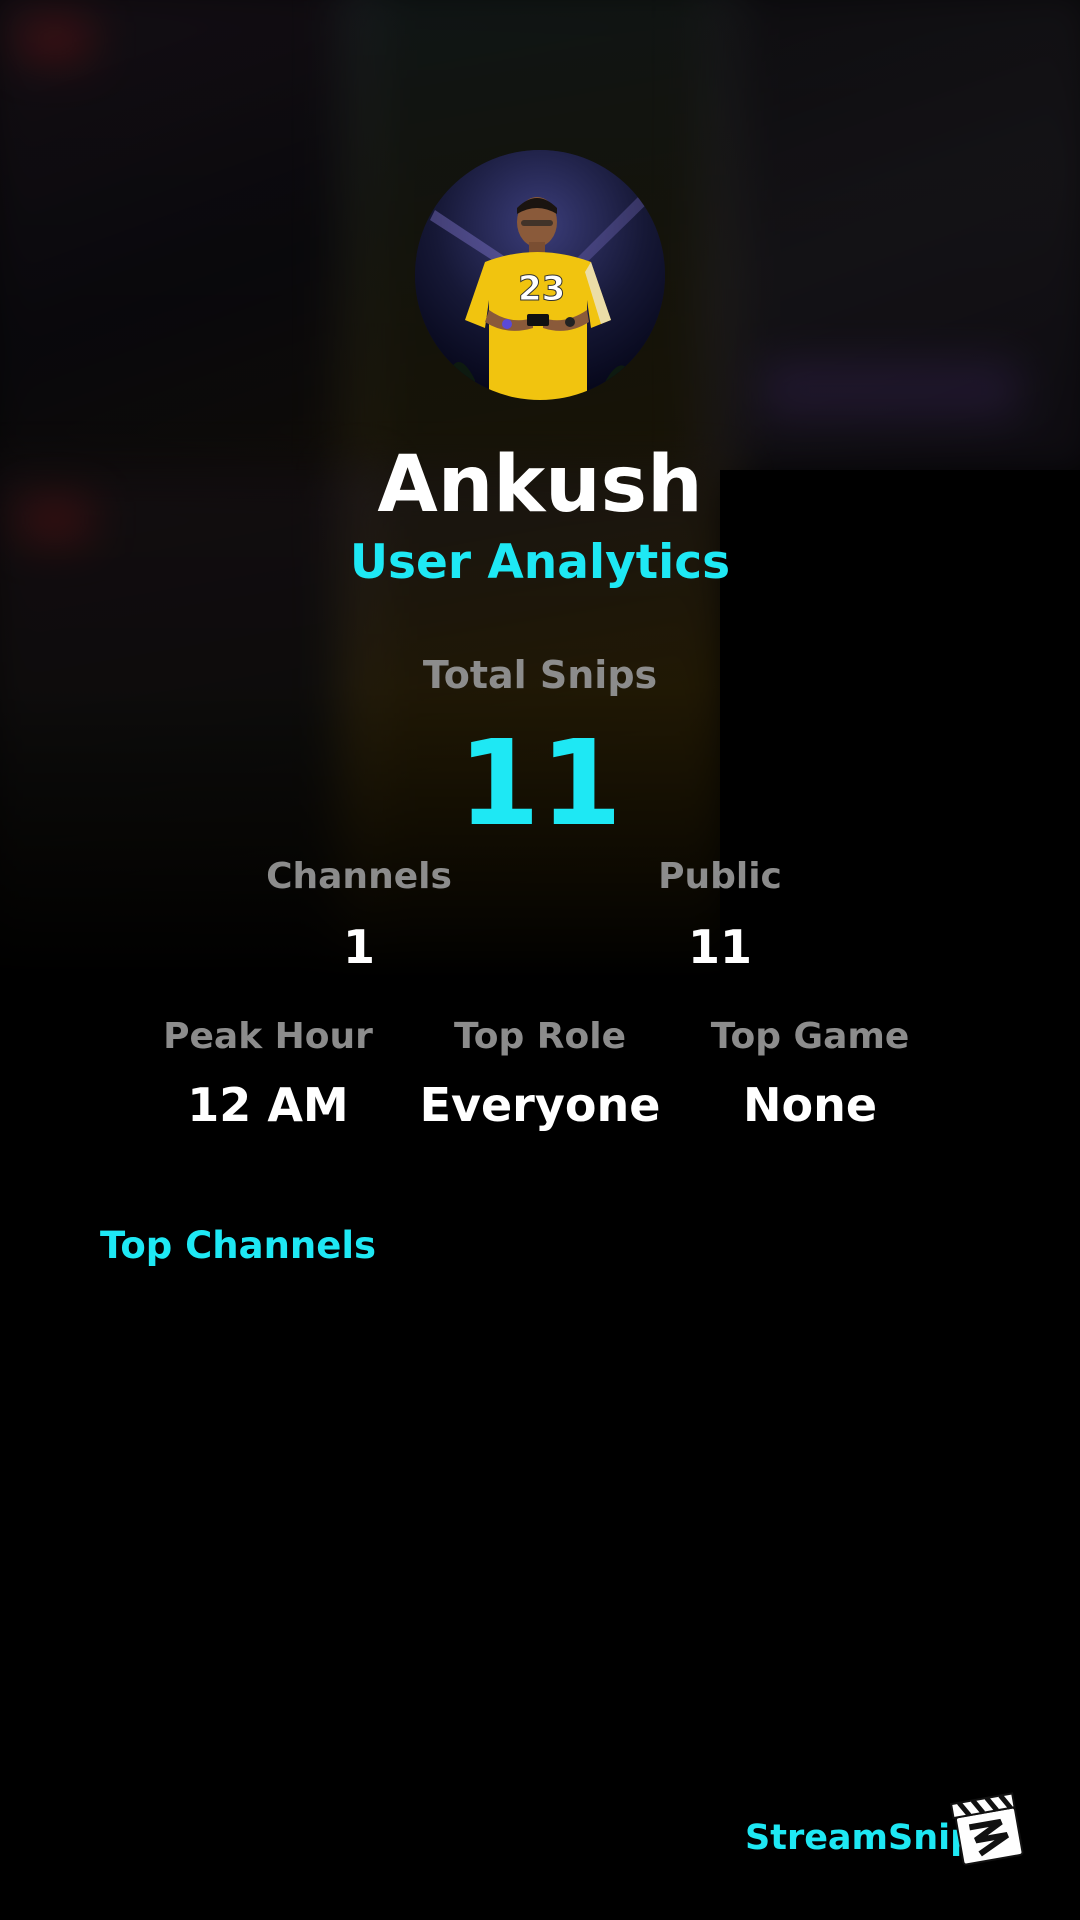 The image size is (1080, 1920). I want to click on stat-label: Public, so click(720, 876).